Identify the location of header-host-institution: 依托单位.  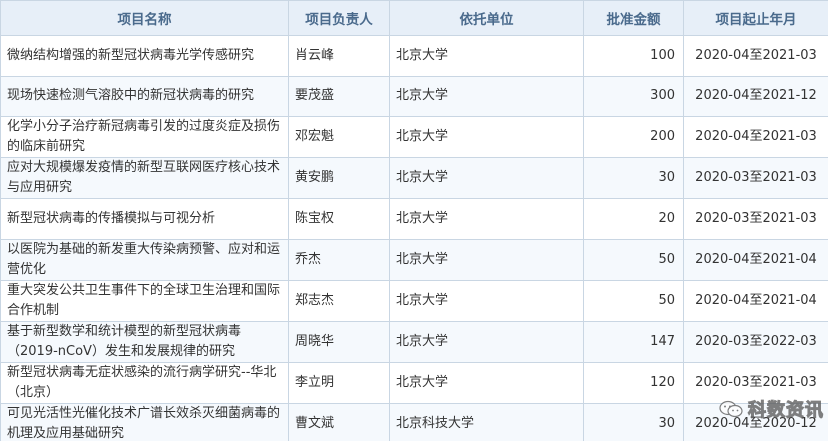
(486, 18).